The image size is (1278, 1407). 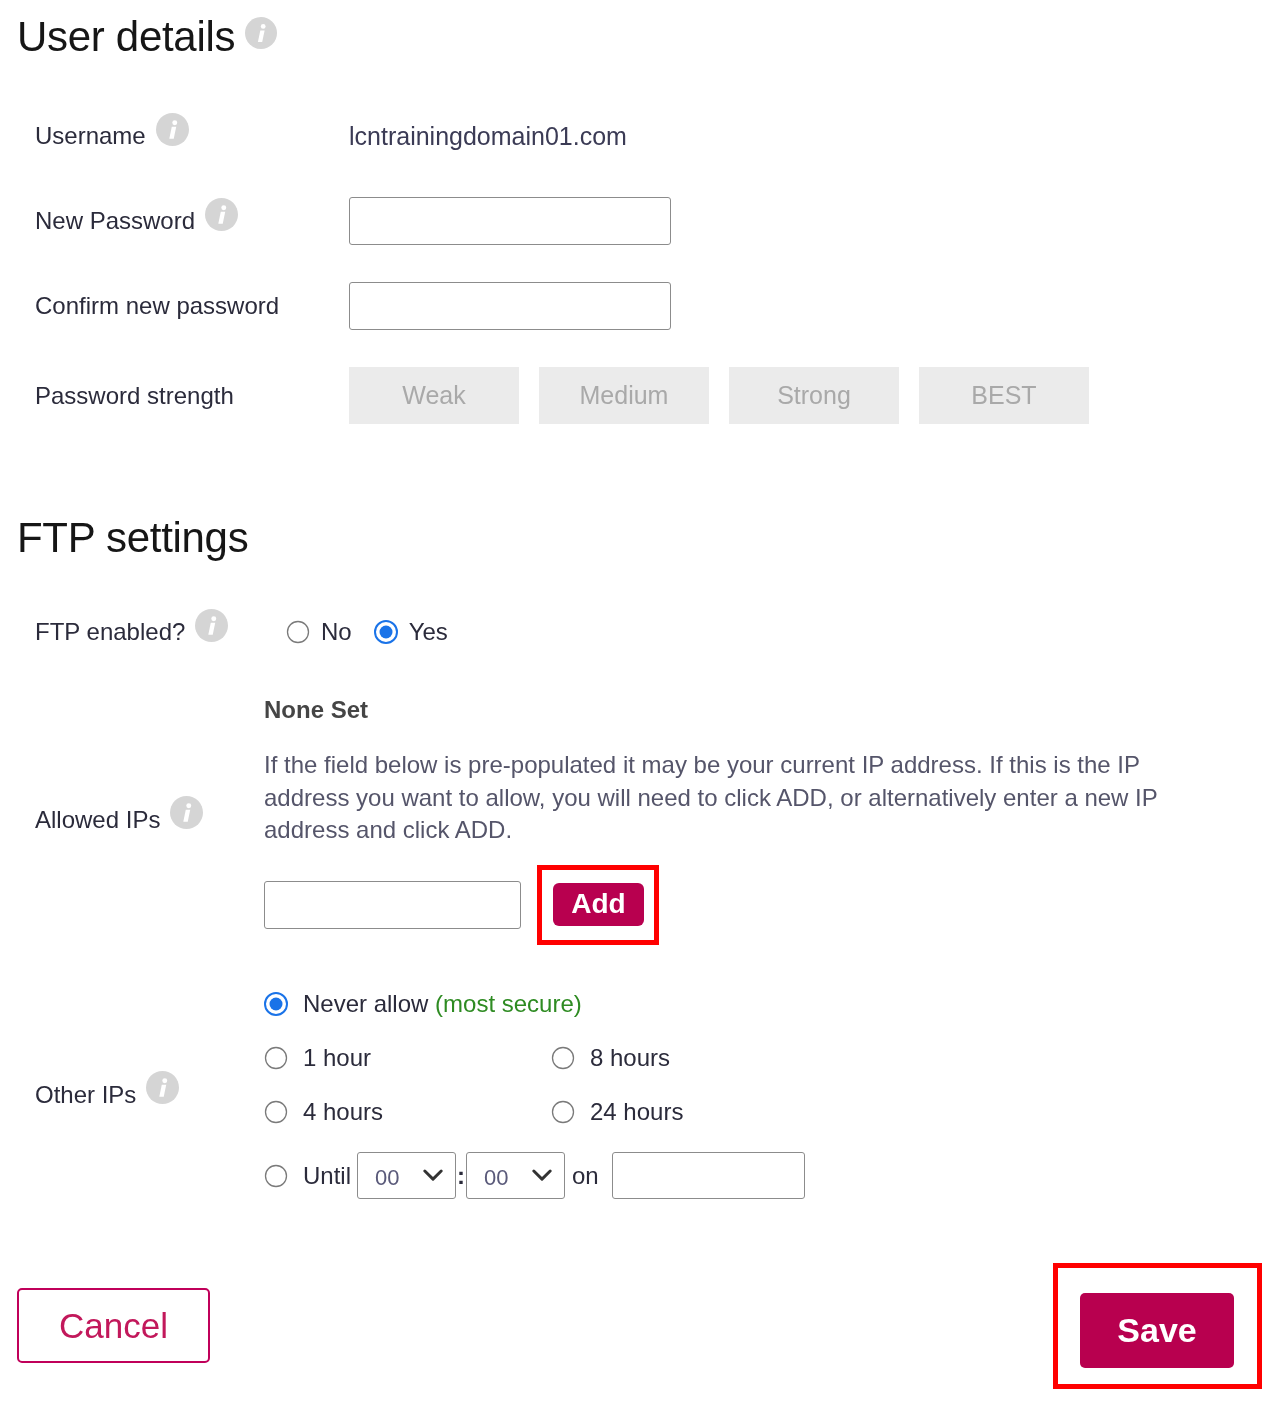 What do you see at coordinates (488, 135) in the screenshot?
I see `username-value: lcntrainingdomain01.com` at bounding box center [488, 135].